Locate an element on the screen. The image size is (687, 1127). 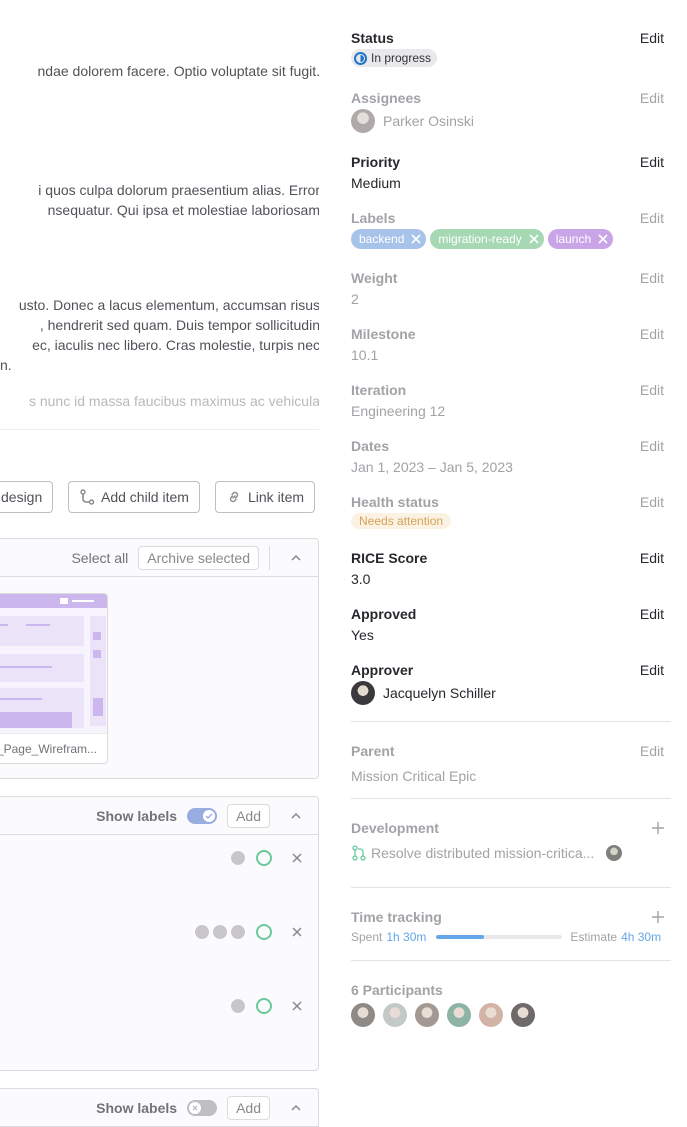
approver-edit-button: Edit is located at coordinates (652, 670).